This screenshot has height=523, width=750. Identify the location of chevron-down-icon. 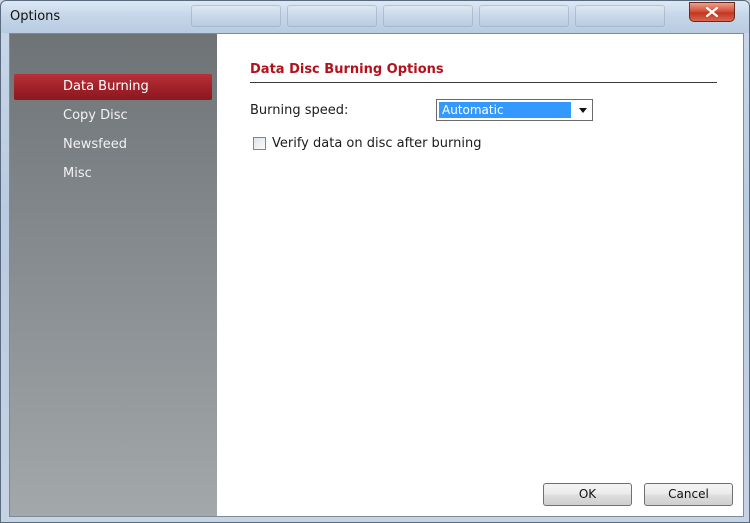
(583, 110).